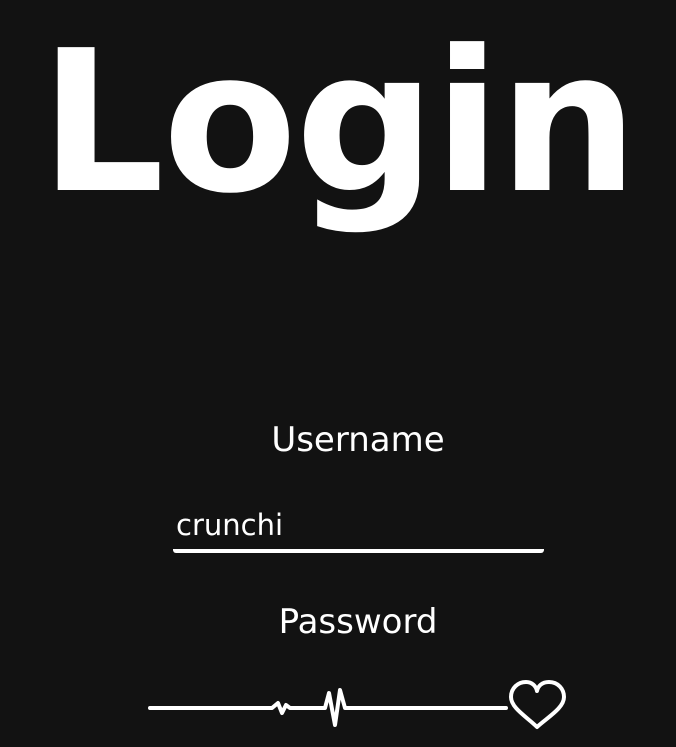 This screenshot has height=747, width=676. I want to click on username-label: Username, so click(358, 440).